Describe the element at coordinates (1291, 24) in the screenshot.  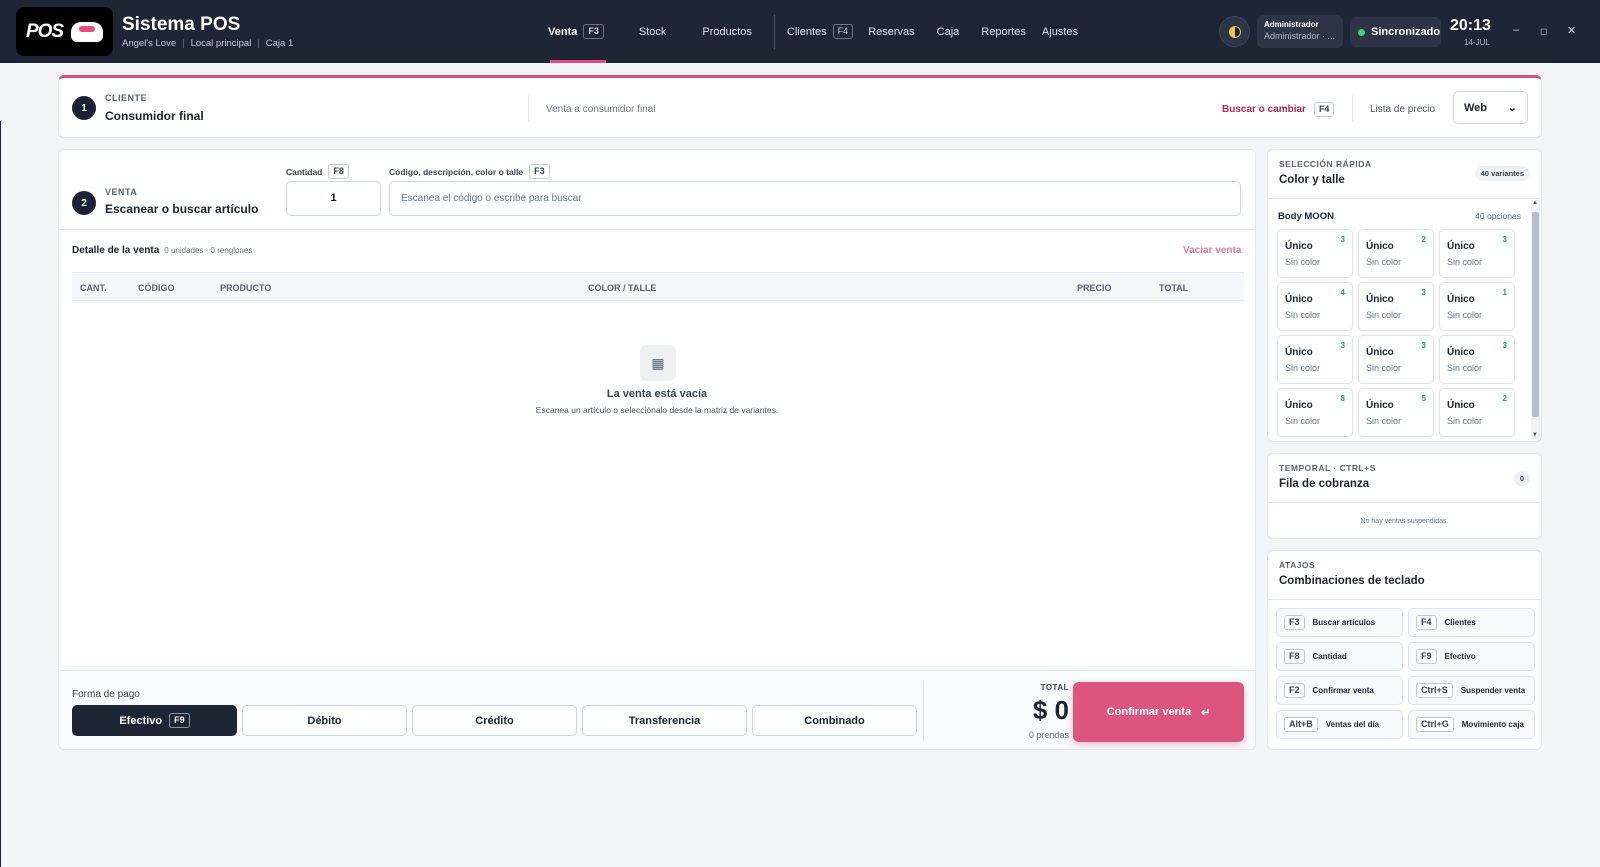
I see `user-role: Administrador` at that location.